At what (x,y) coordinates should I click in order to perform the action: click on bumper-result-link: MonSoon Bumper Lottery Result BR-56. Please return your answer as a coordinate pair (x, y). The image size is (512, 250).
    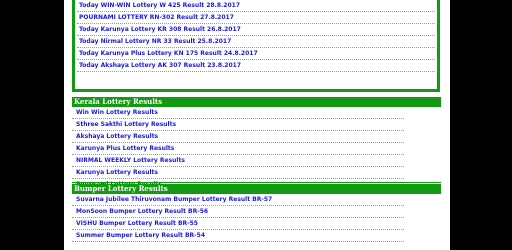
    Looking at the image, I should click on (238, 212).